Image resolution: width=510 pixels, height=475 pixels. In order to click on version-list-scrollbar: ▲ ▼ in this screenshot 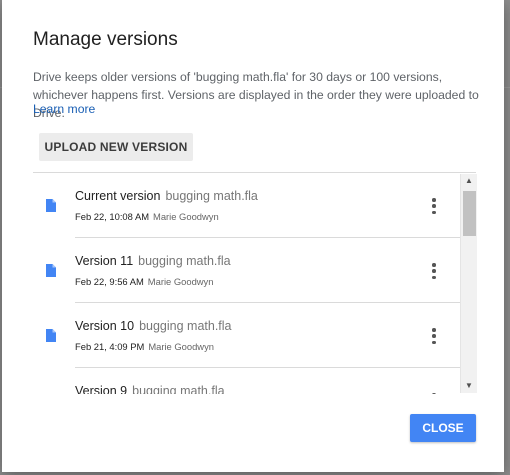, I will do `click(468, 283)`.